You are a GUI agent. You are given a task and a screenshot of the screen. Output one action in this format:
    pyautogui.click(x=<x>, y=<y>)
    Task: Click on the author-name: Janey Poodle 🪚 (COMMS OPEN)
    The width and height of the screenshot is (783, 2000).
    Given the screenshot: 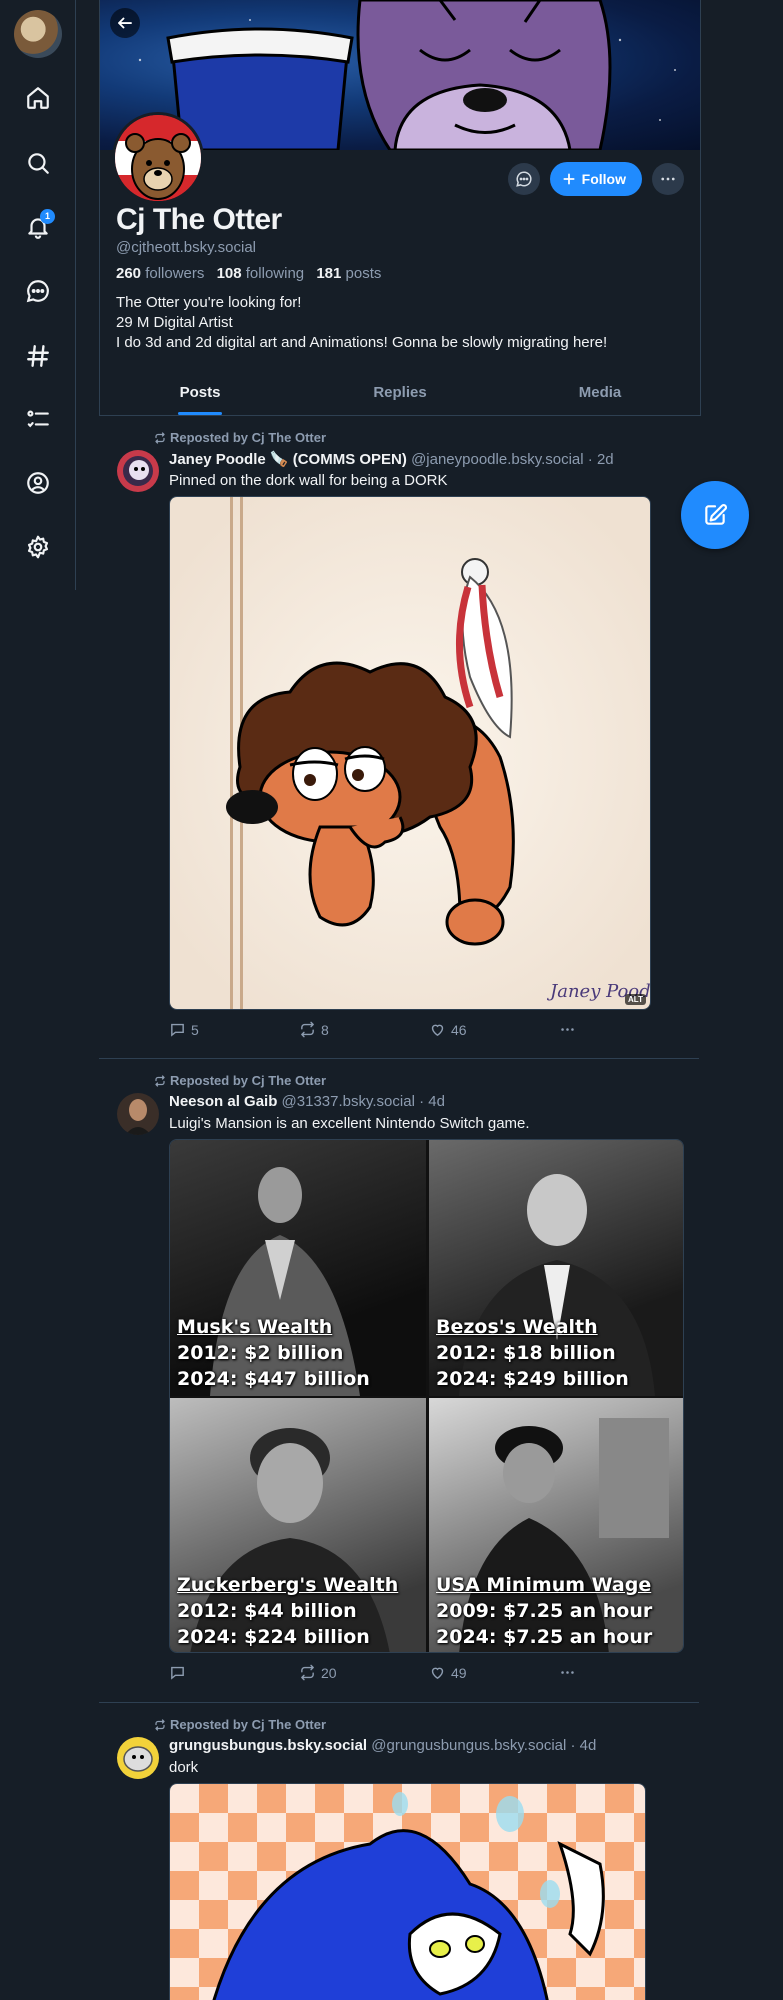 What is the action you would take?
    pyautogui.click(x=288, y=459)
    